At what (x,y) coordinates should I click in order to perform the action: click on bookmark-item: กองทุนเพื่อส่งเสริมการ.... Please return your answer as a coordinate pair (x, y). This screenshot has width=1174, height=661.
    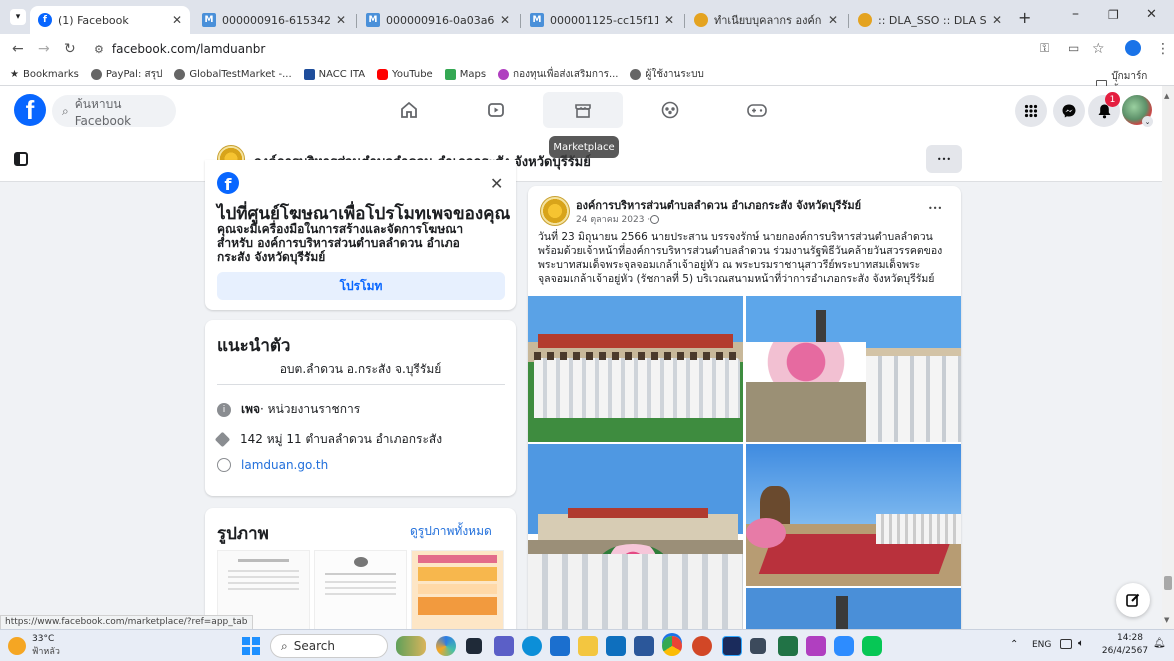
    Looking at the image, I should click on (558, 74).